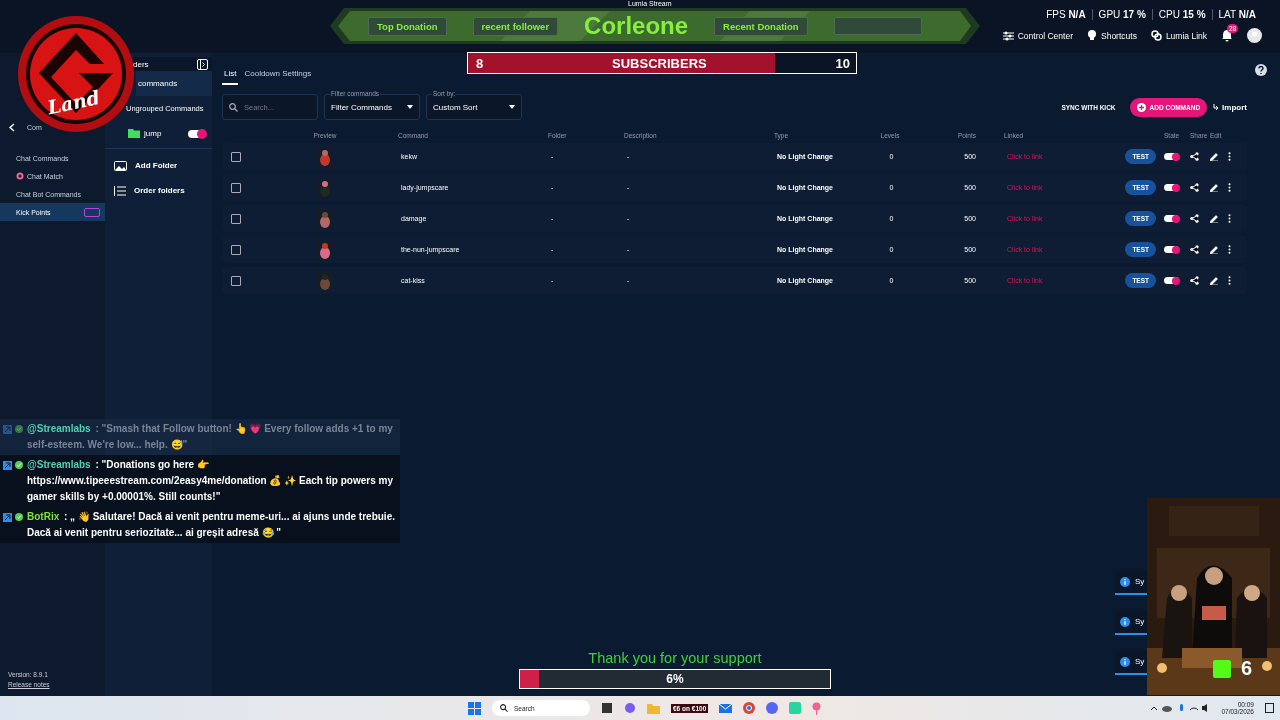  Describe the element at coordinates (92, 212) in the screenshot. I see `badge` at that location.